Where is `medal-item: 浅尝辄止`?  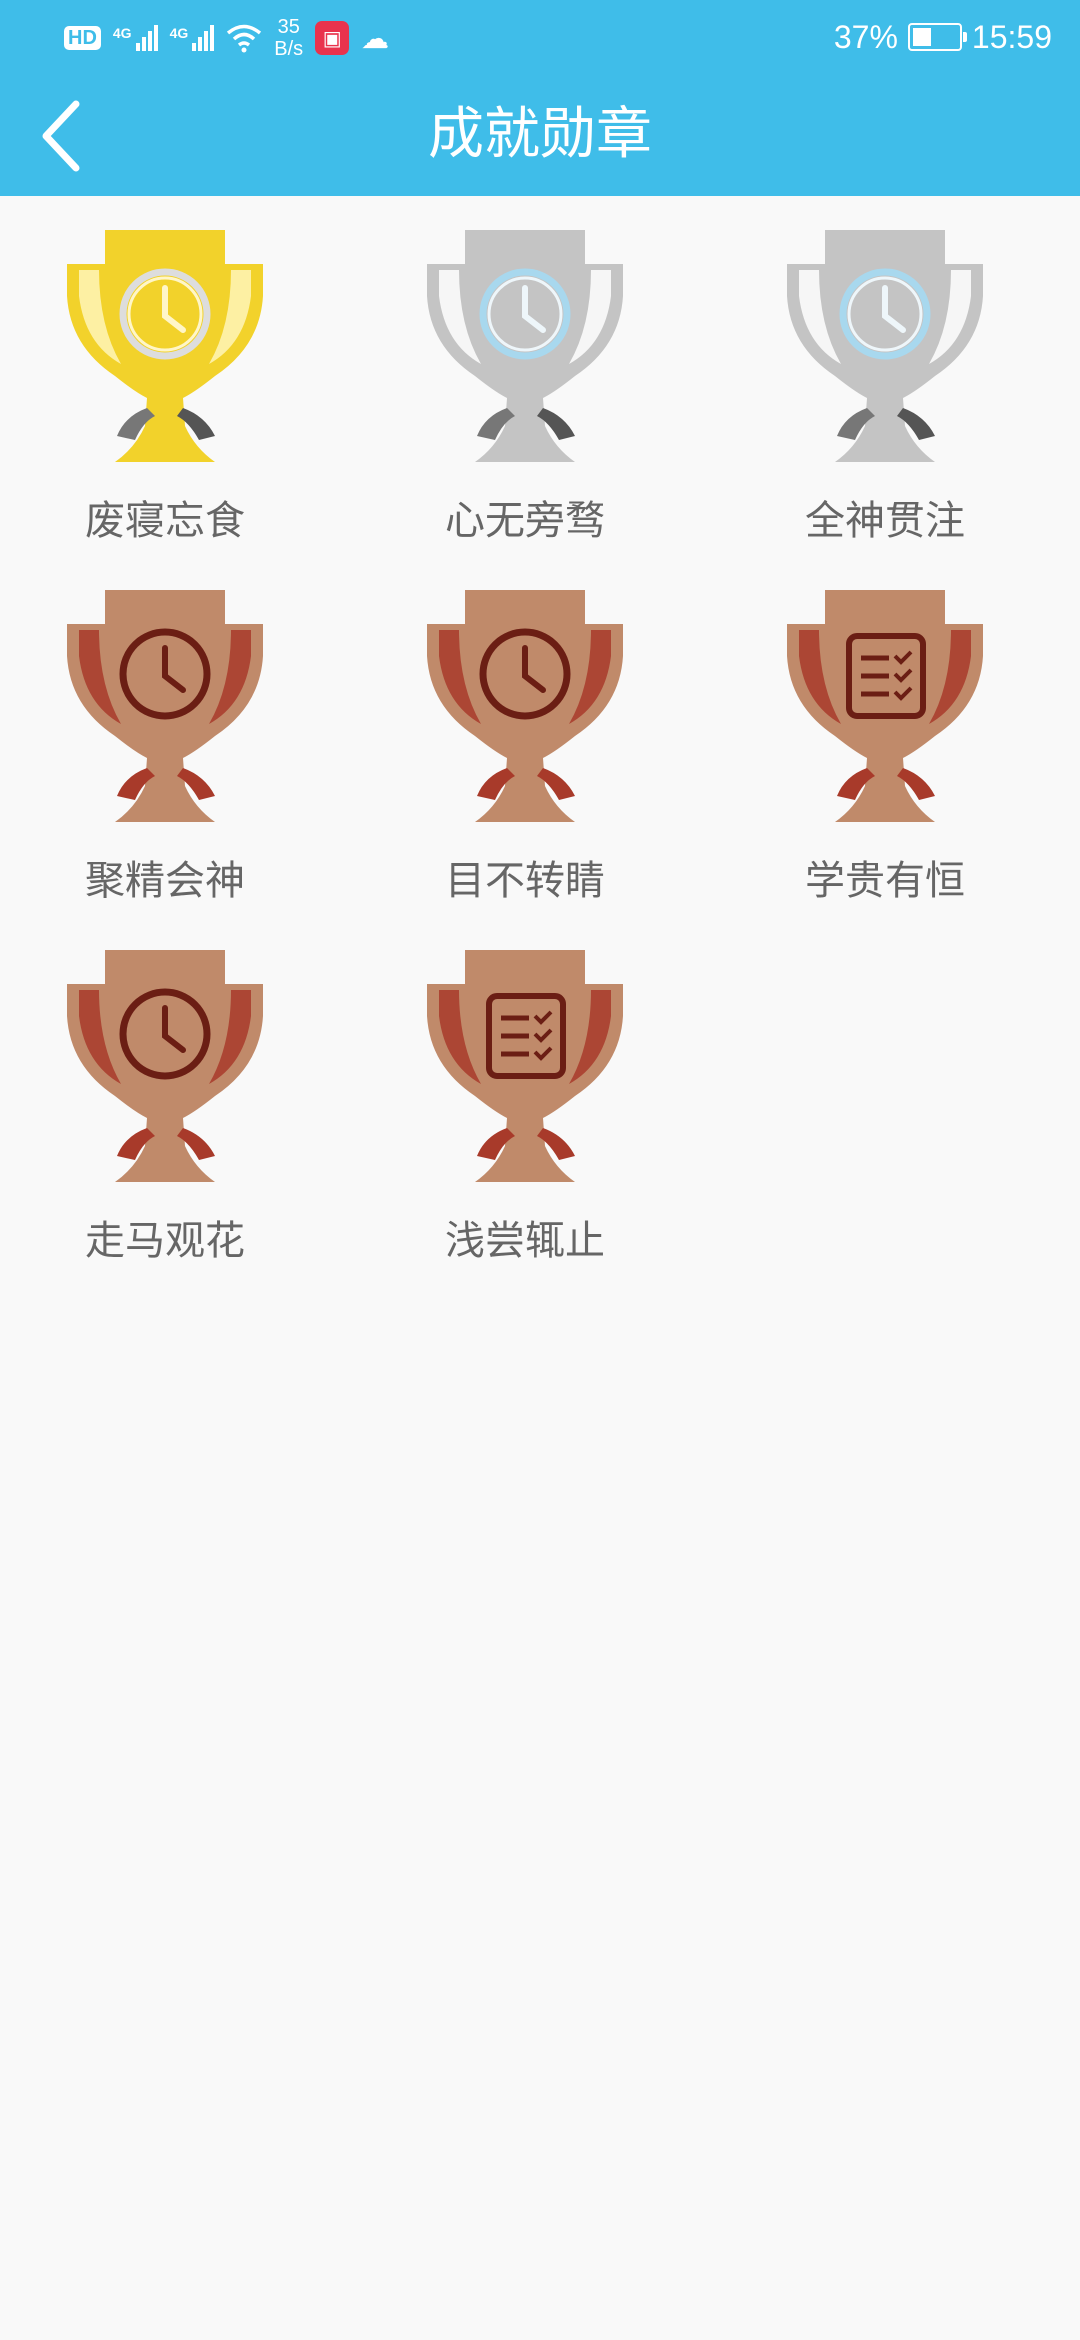
medal-item: 浅尝辄止 is located at coordinates (525, 1096).